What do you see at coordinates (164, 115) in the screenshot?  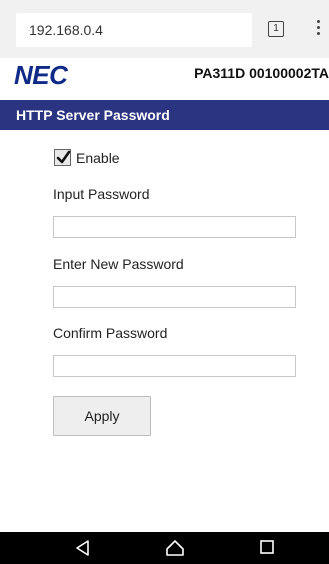 I see `section-title: HTTP Server Password` at bounding box center [164, 115].